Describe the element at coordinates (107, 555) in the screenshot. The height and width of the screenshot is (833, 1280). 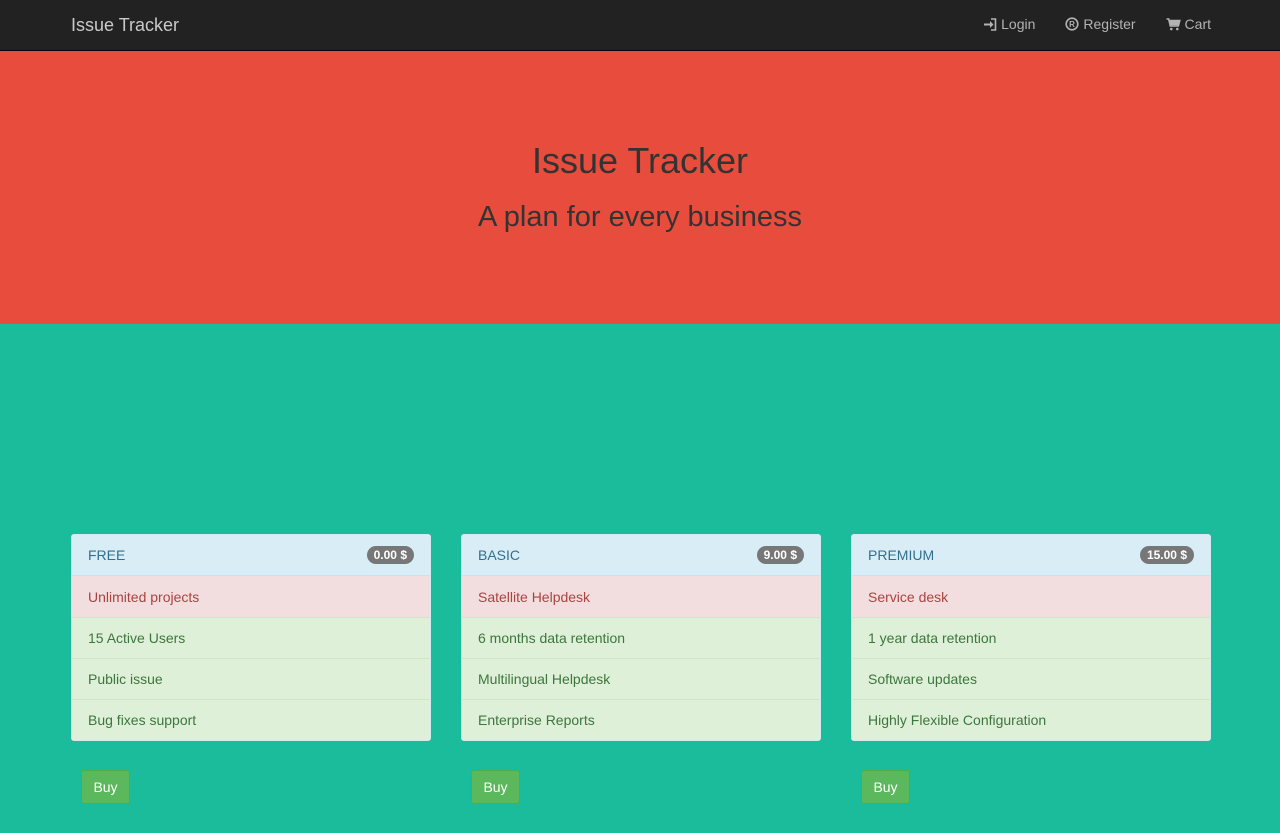
I see `plan-name: FREE` at that location.